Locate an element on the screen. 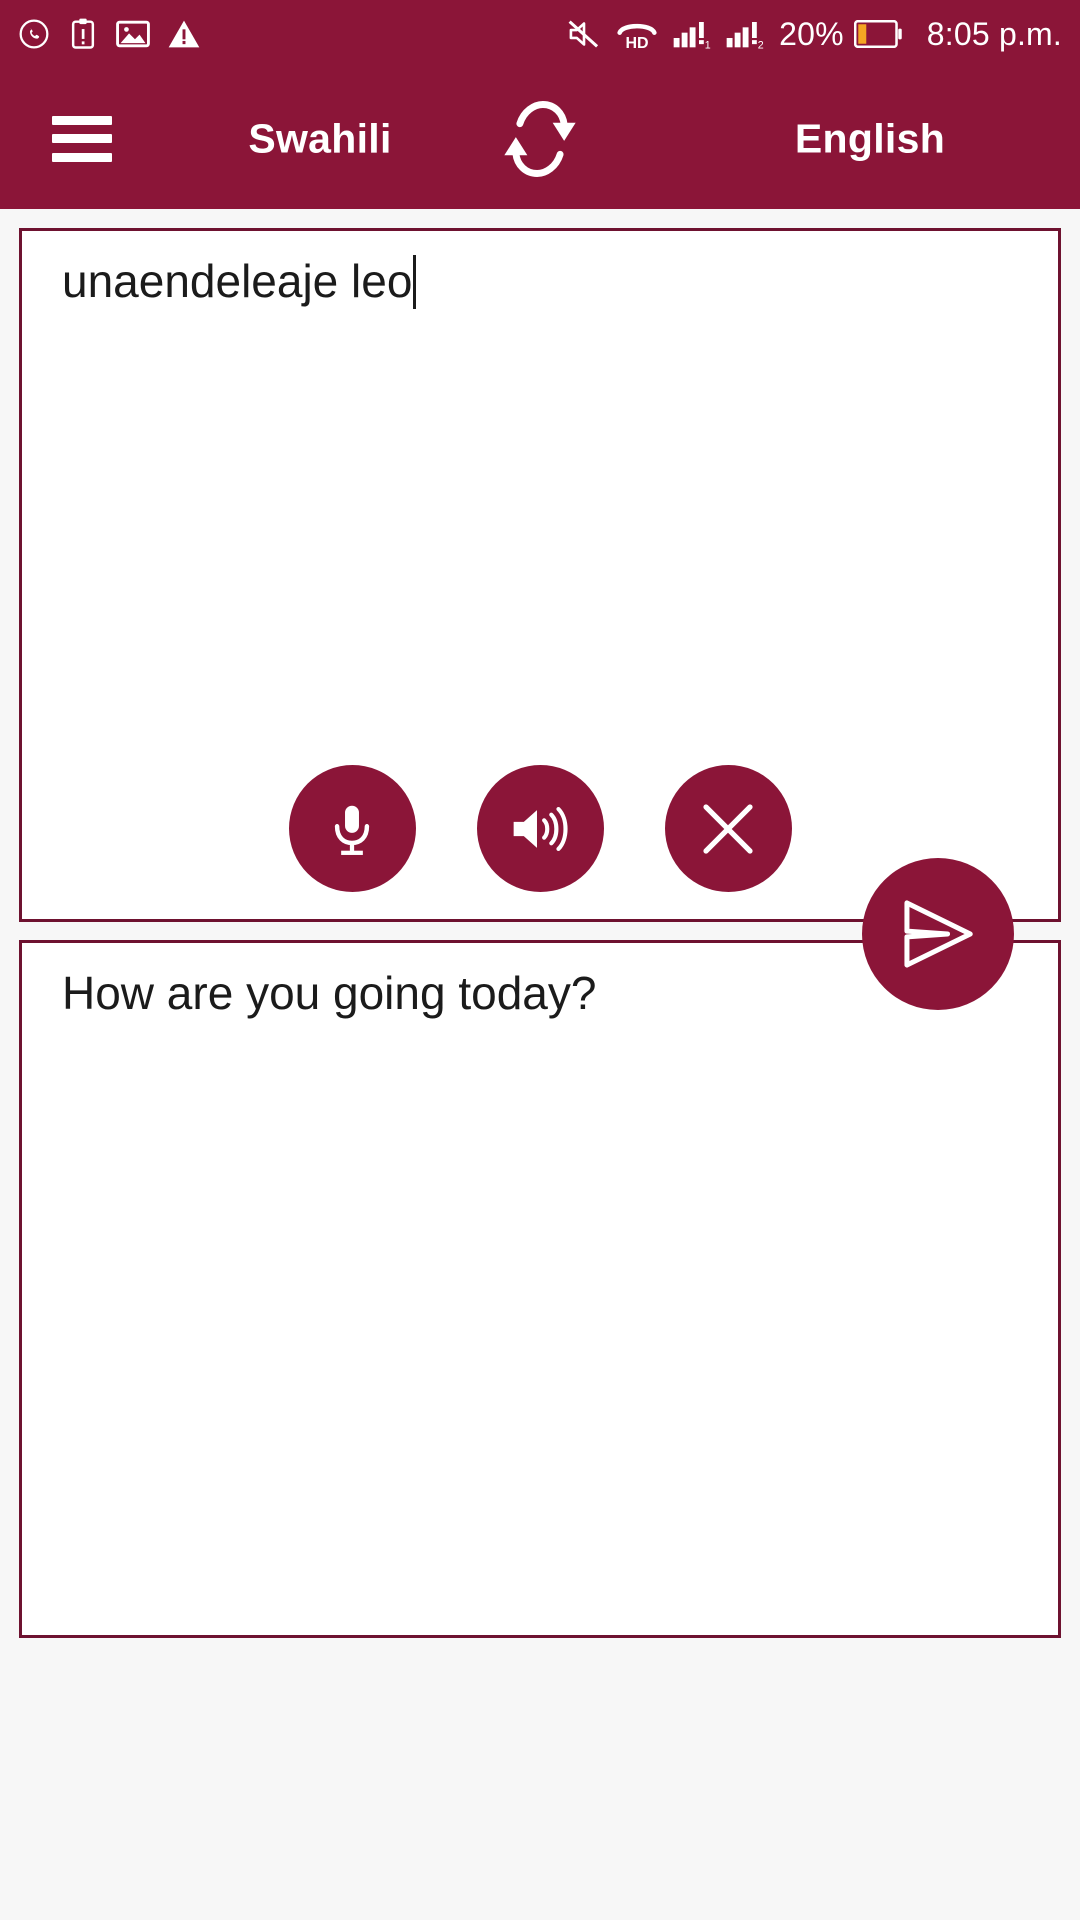 The width and height of the screenshot is (1080, 1920). hd-volte-icon: HD is located at coordinates (637, 34).